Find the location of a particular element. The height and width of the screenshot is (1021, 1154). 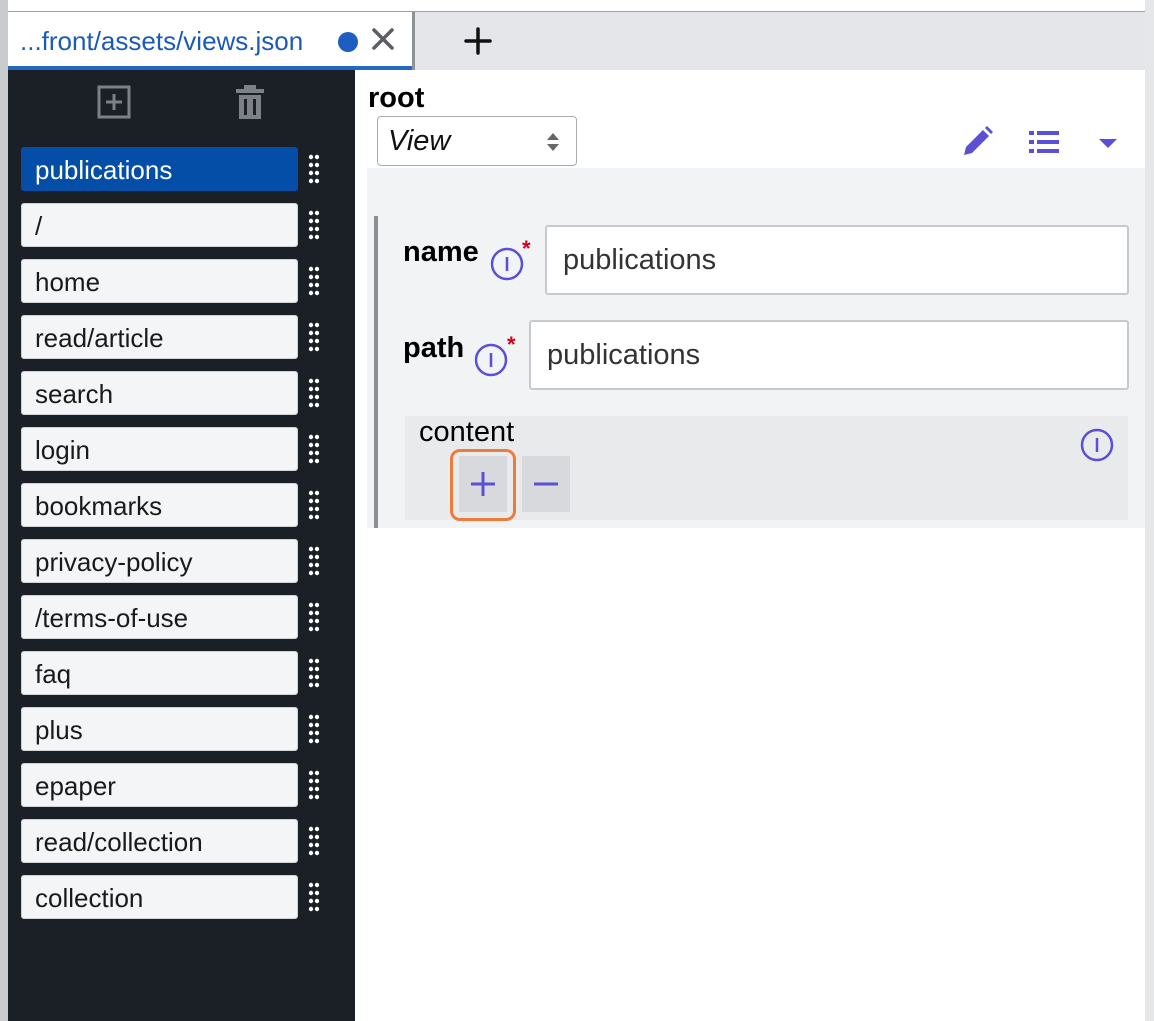

path-label: path is located at coordinates (434, 348).